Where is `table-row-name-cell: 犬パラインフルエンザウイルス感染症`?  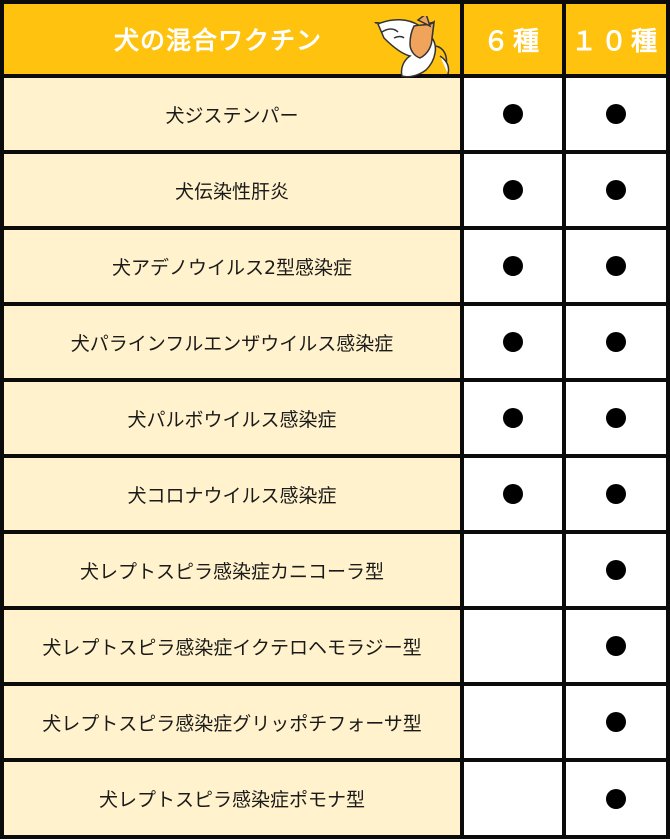
table-row-name-cell: 犬パラインフルエンザウイルス感染症 is located at coordinates (232, 342).